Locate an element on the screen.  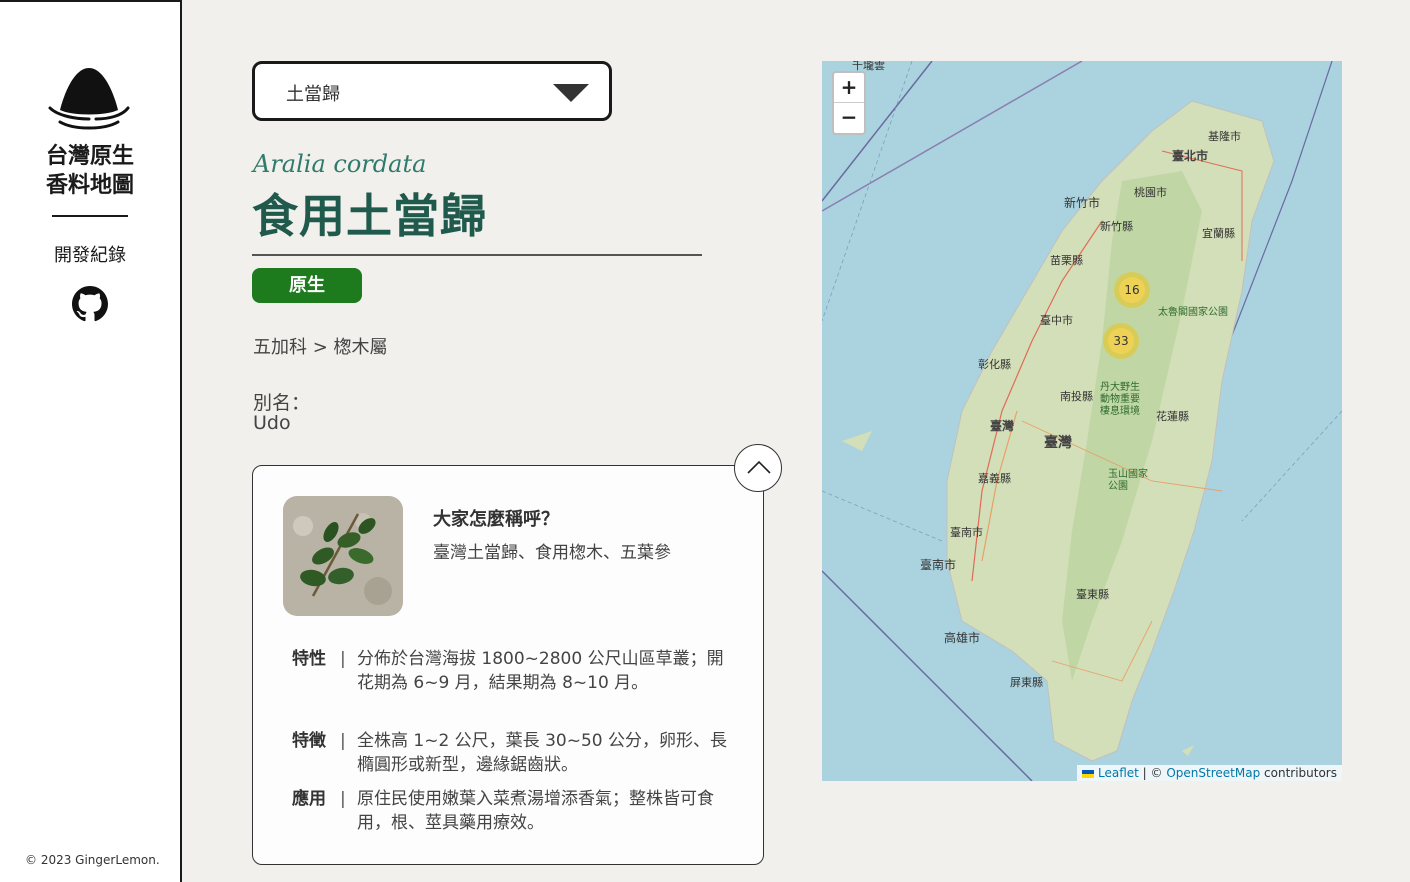
collapse-button is located at coordinates (758, 468).